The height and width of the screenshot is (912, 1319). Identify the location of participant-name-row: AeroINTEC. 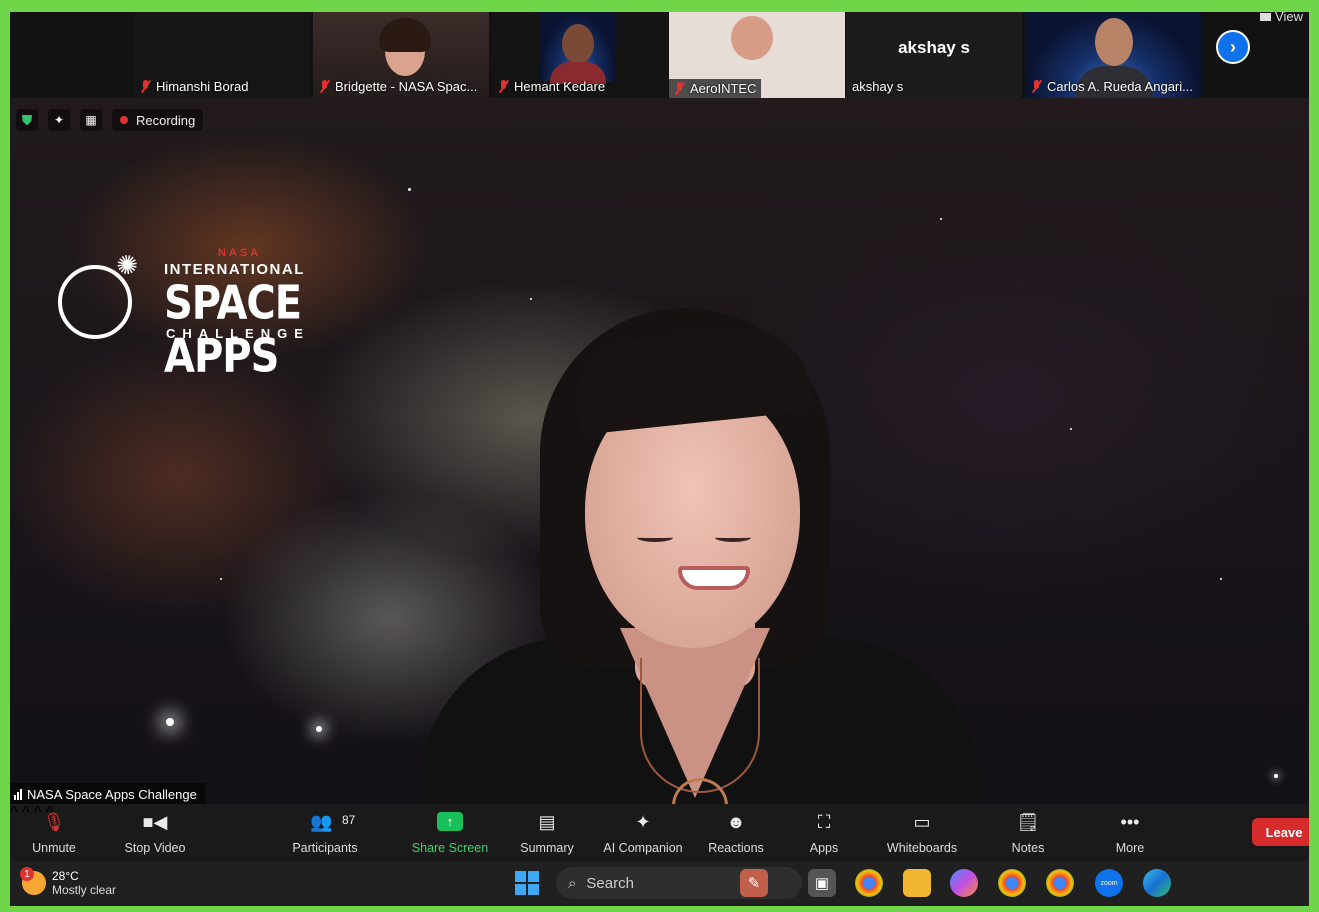
(715, 88).